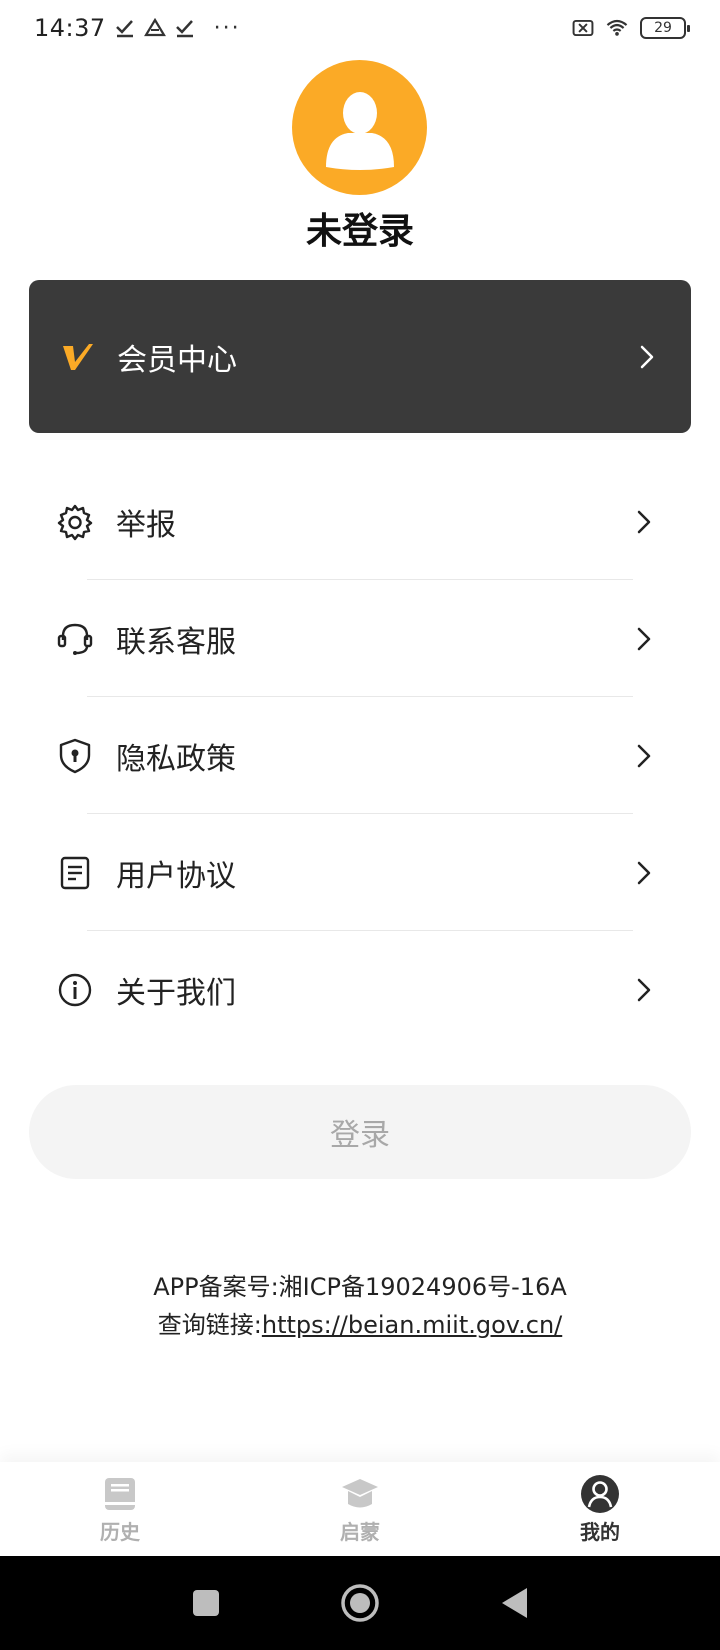 Image resolution: width=720 pixels, height=1650 pixels. What do you see at coordinates (154, 28) in the screenshot?
I see `drive-icon` at bounding box center [154, 28].